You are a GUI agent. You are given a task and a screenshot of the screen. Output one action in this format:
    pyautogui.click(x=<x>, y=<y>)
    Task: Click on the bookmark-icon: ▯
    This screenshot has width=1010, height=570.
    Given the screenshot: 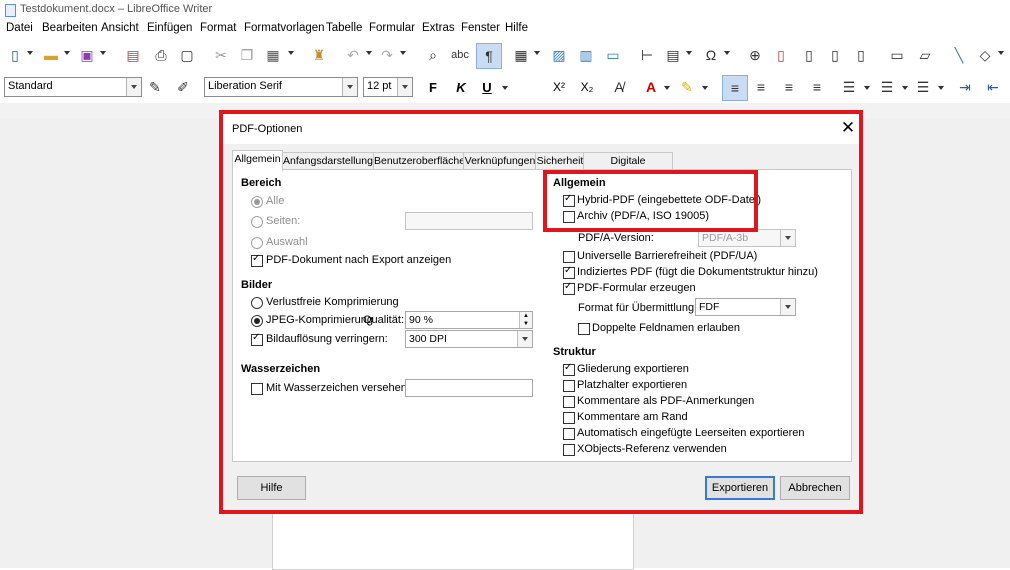 What is the action you would take?
    pyautogui.click(x=835, y=55)
    